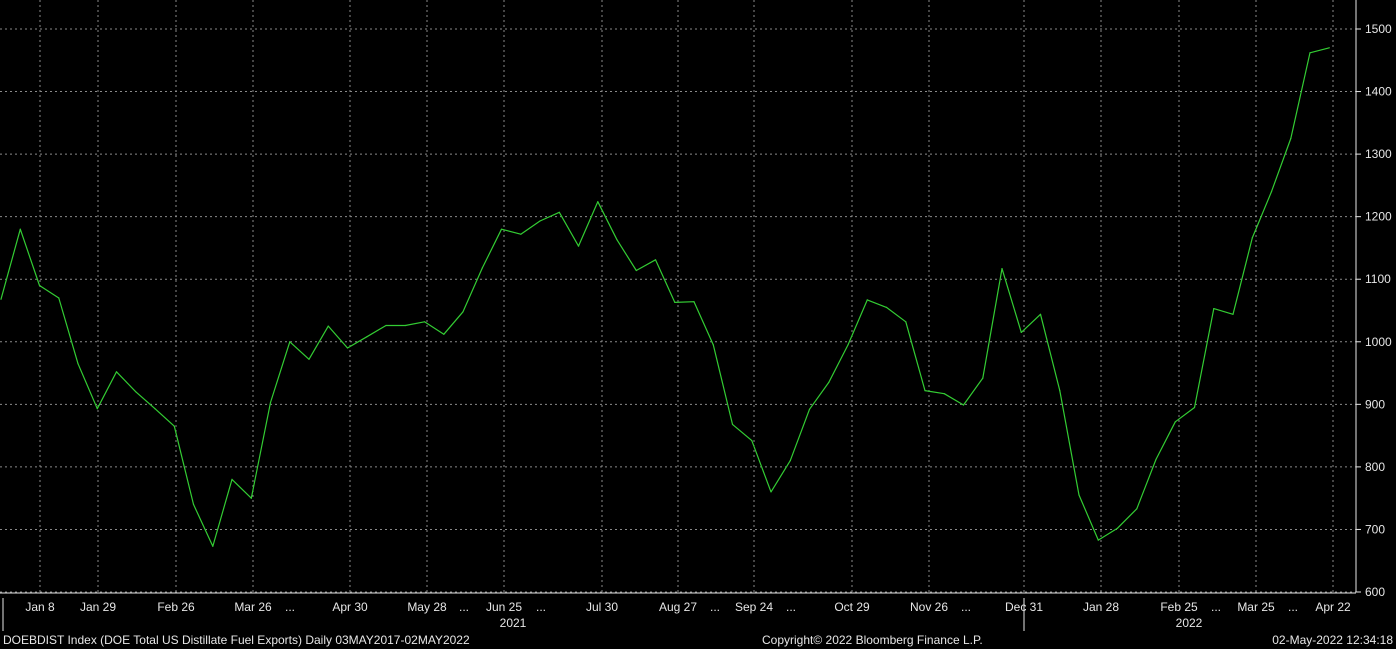 The image size is (1396, 649). What do you see at coordinates (929, 607) in the screenshot?
I see `x-tick-label: Nov 26` at bounding box center [929, 607].